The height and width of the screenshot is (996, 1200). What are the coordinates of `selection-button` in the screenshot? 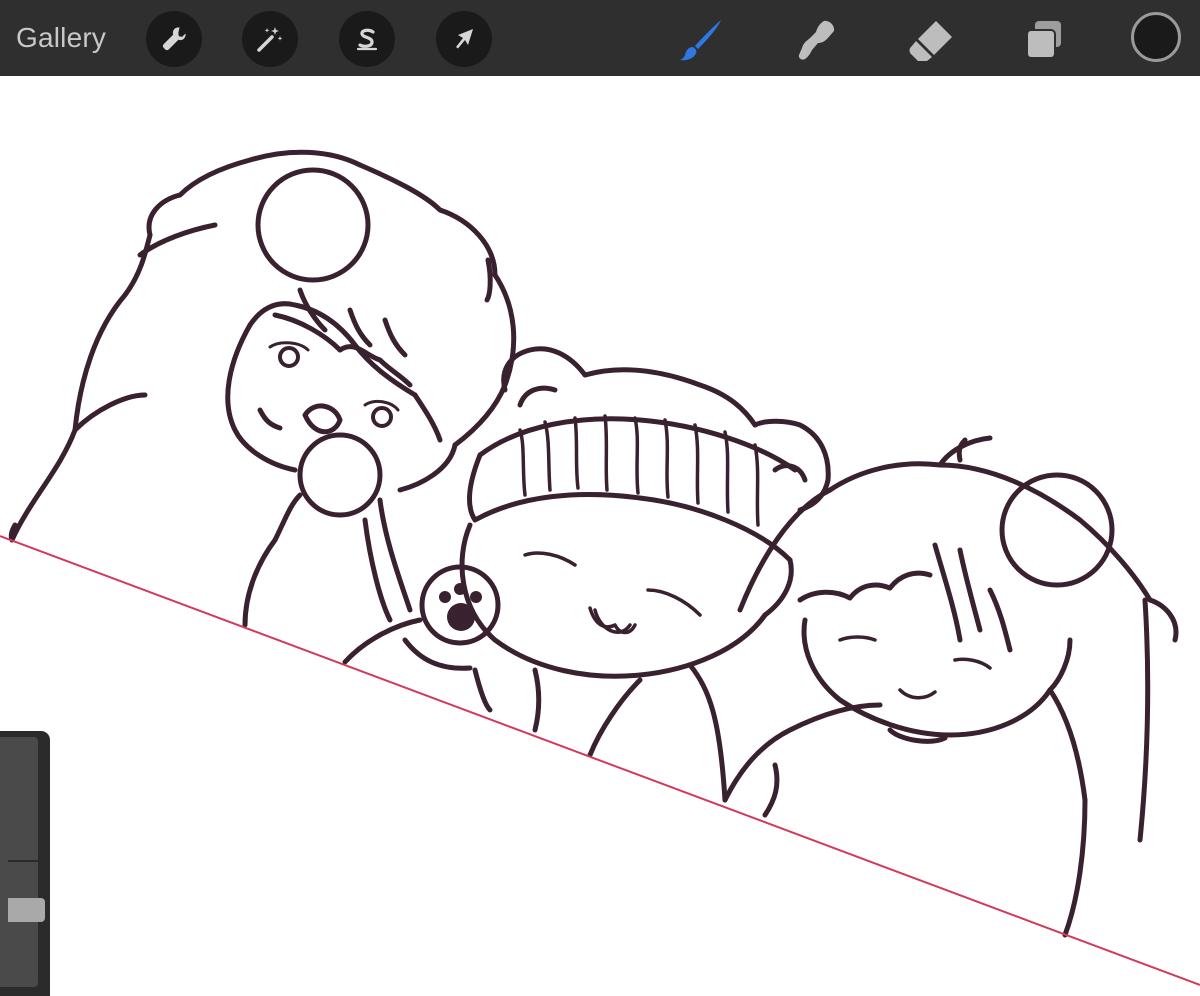 It's located at (367, 39).